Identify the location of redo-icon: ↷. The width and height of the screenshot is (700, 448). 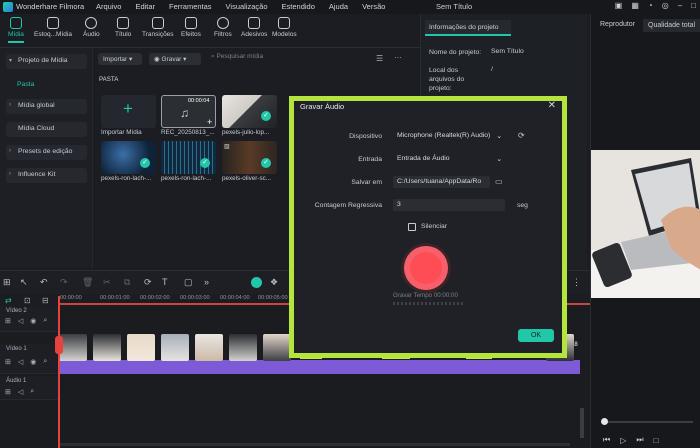
(64, 282).